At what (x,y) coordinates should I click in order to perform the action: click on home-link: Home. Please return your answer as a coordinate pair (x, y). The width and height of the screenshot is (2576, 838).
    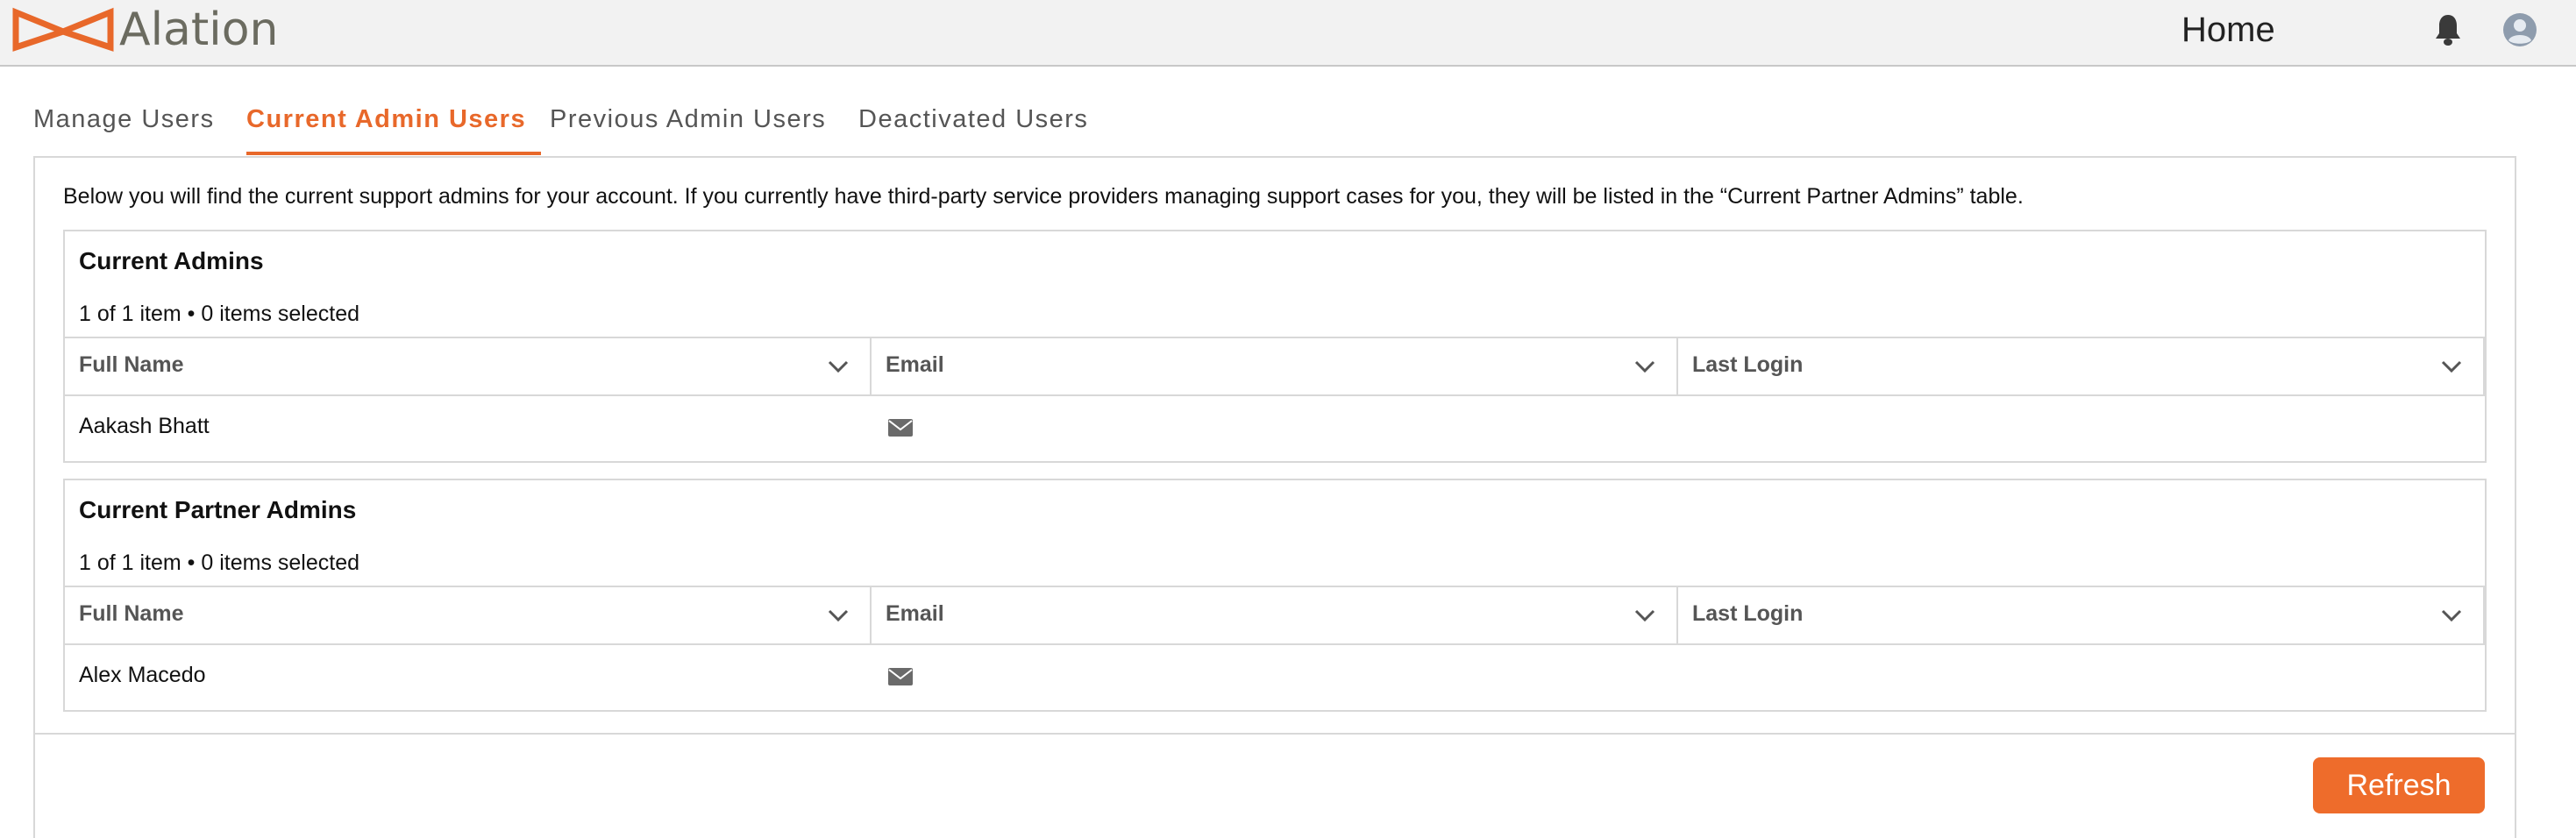
    Looking at the image, I should click on (2228, 29).